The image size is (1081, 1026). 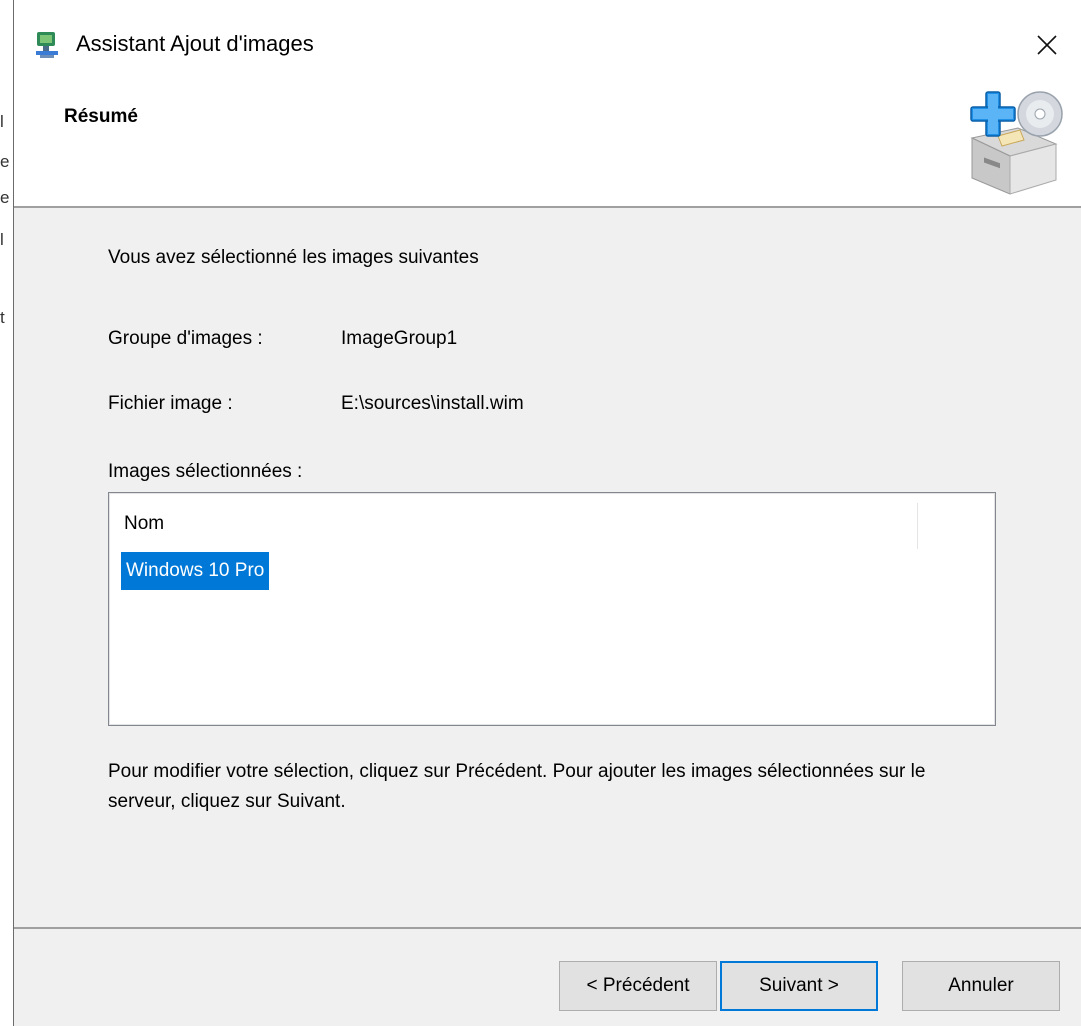 I want to click on wizard-header: Résumé, so click(x=547, y=147).